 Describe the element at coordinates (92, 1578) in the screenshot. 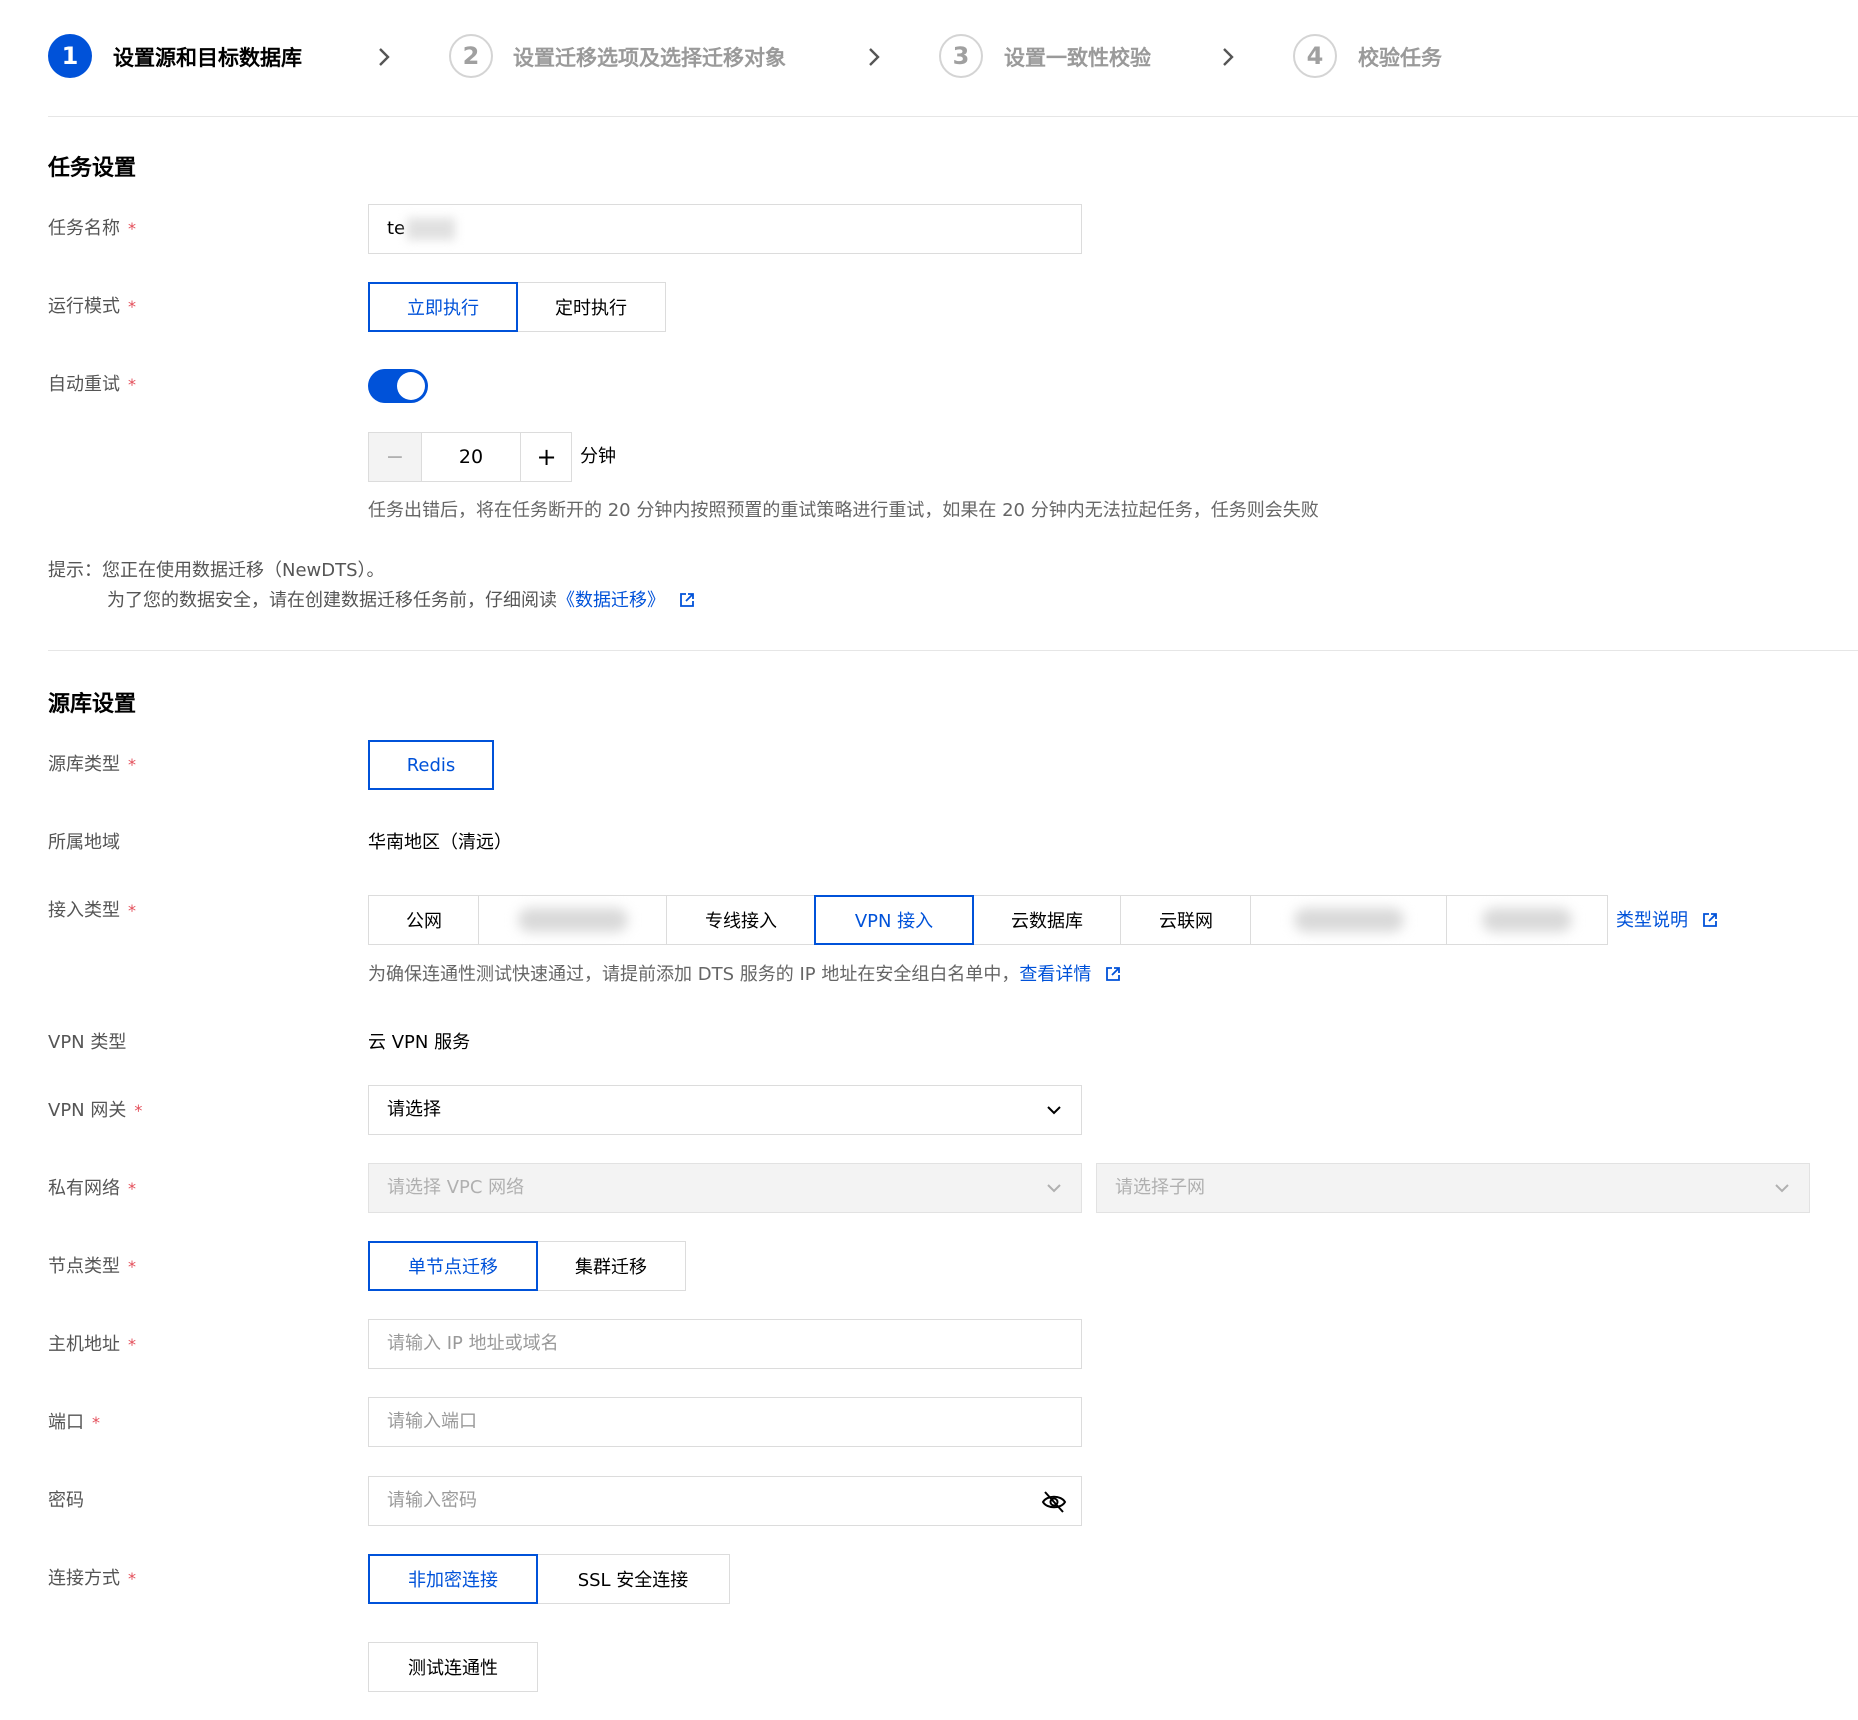

I see `connection-label: 连接方式 *` at that location.